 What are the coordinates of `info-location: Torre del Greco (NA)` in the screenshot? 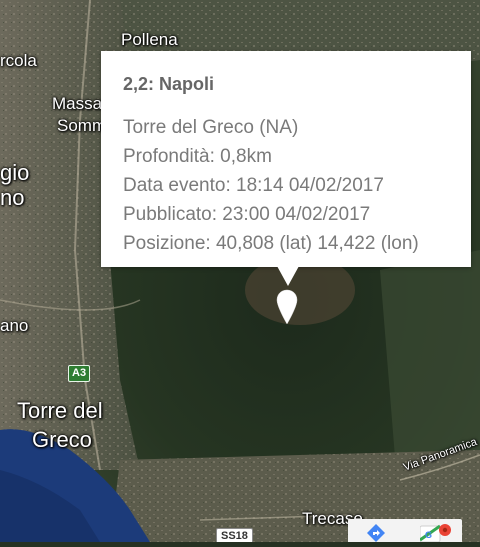 It's located at (211, 127).